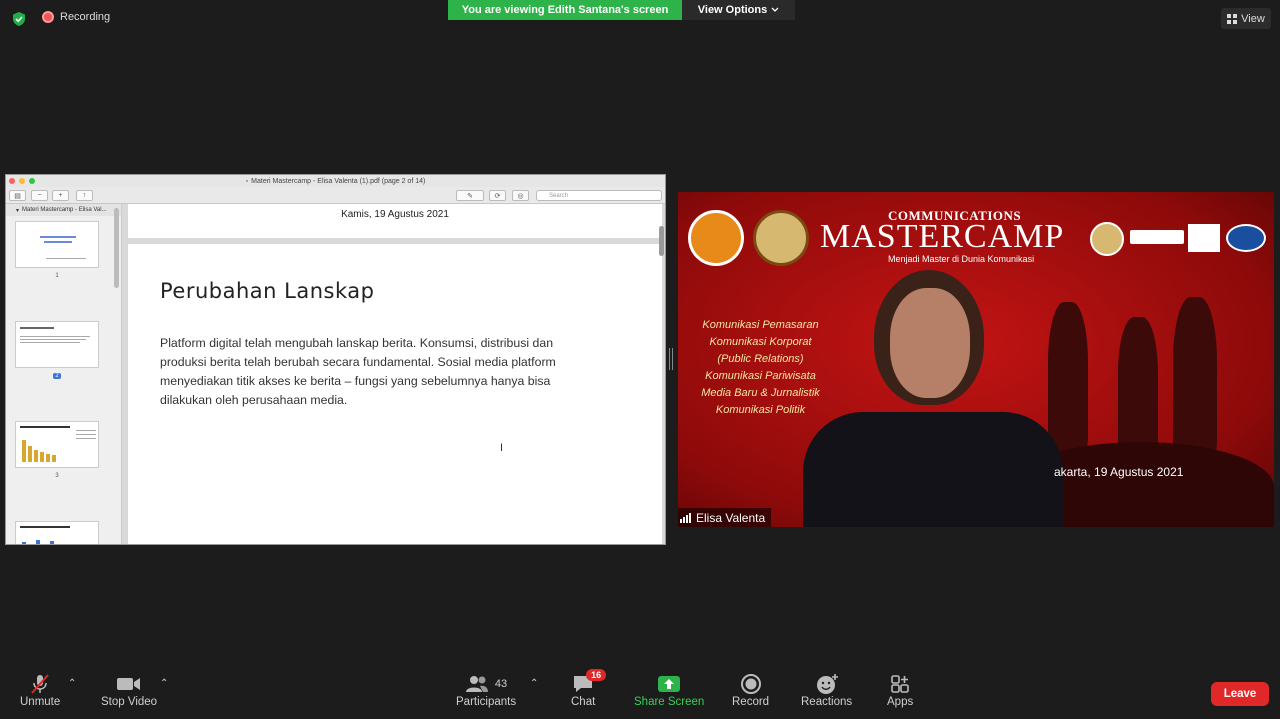  I want to click on participant-name-tag: Elisa Valenta, so click(725, 517).